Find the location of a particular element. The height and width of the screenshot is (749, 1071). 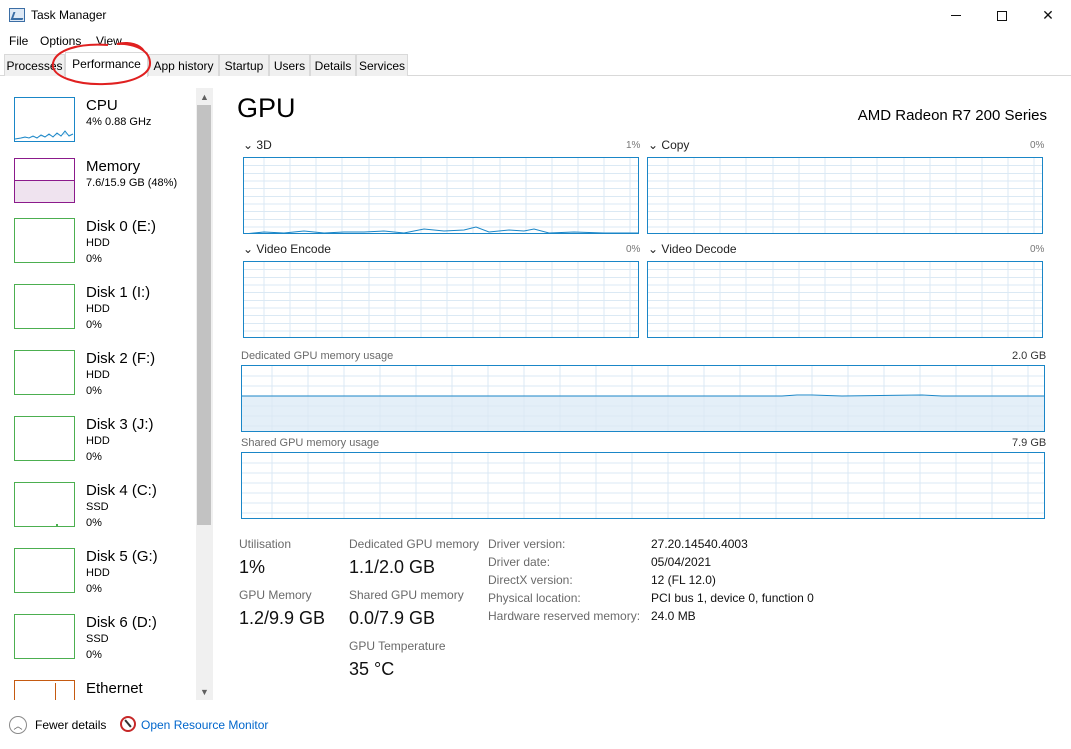

scroll-up-arrow-icon: ▲ is located at coordinates (204, 96).